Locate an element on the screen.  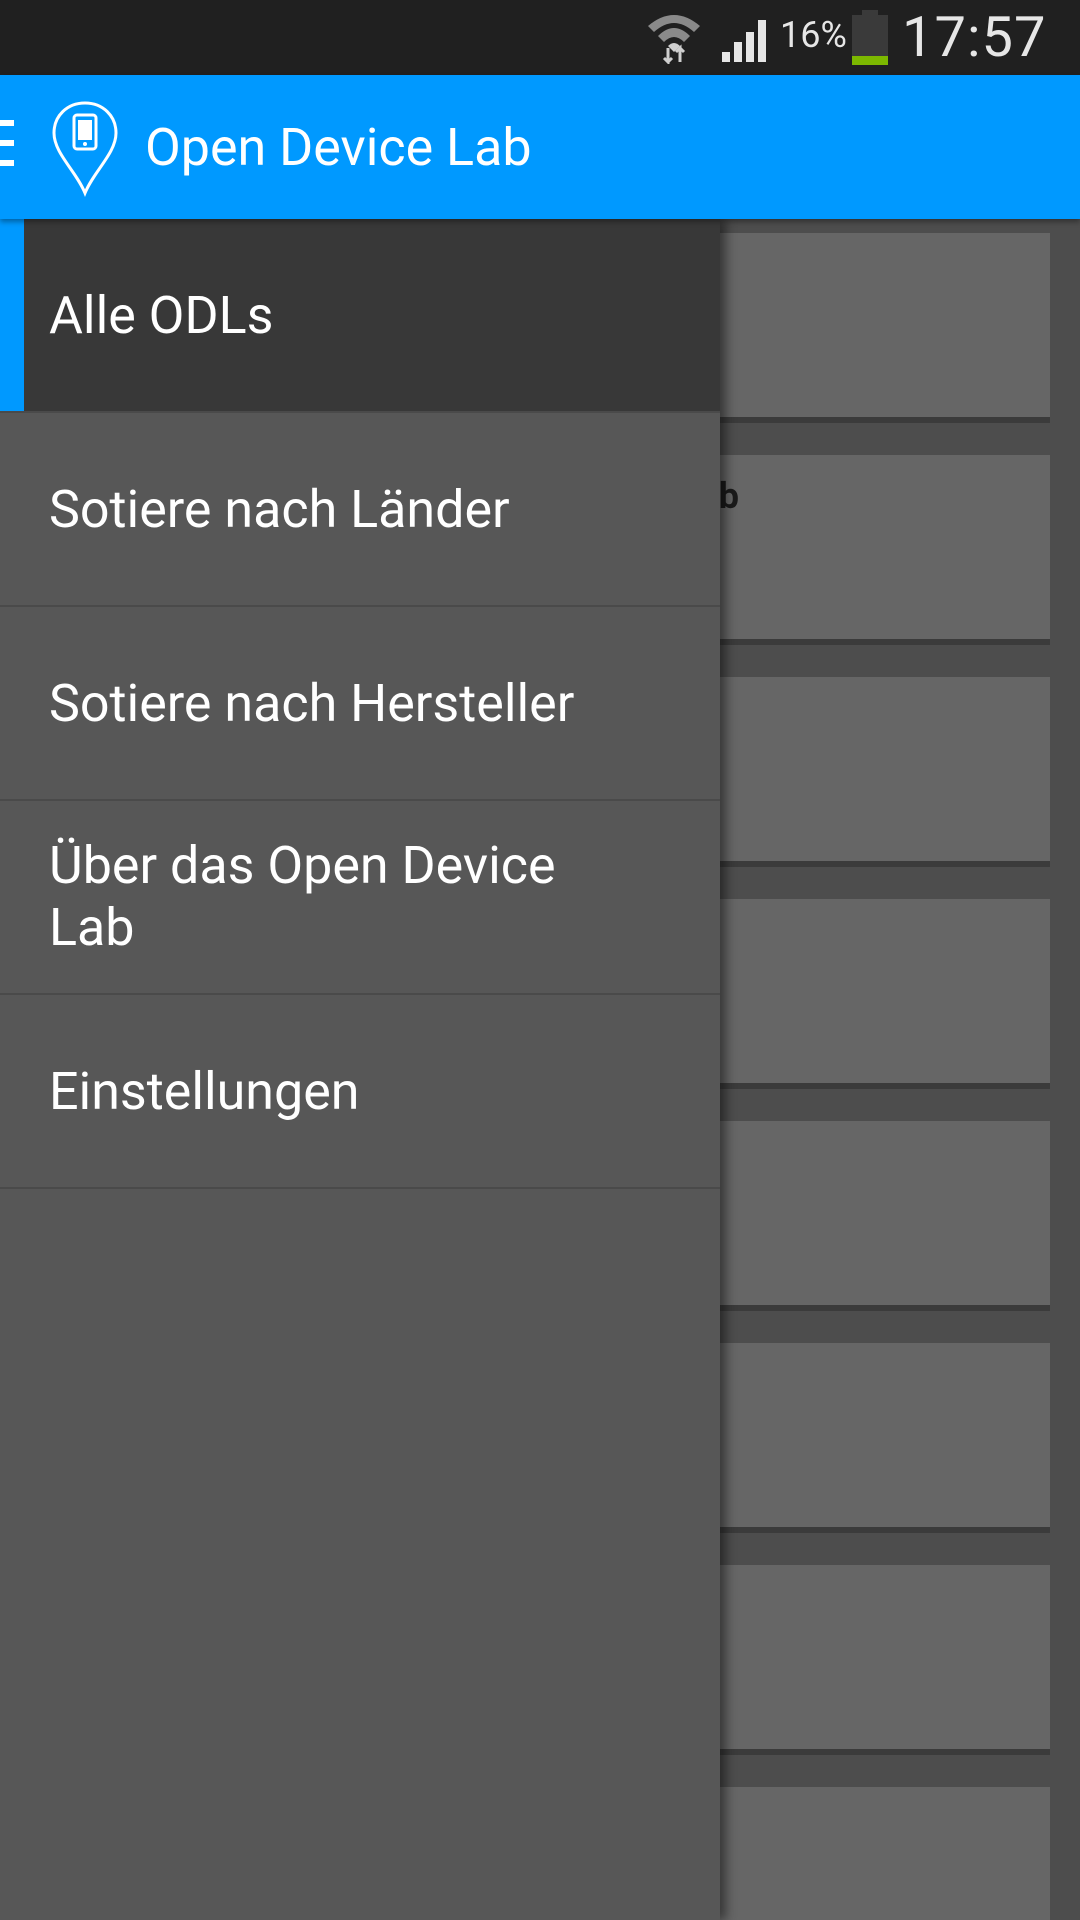
drawer-item-about: Über das Open Device Lab is located at coordinates (360, 898).